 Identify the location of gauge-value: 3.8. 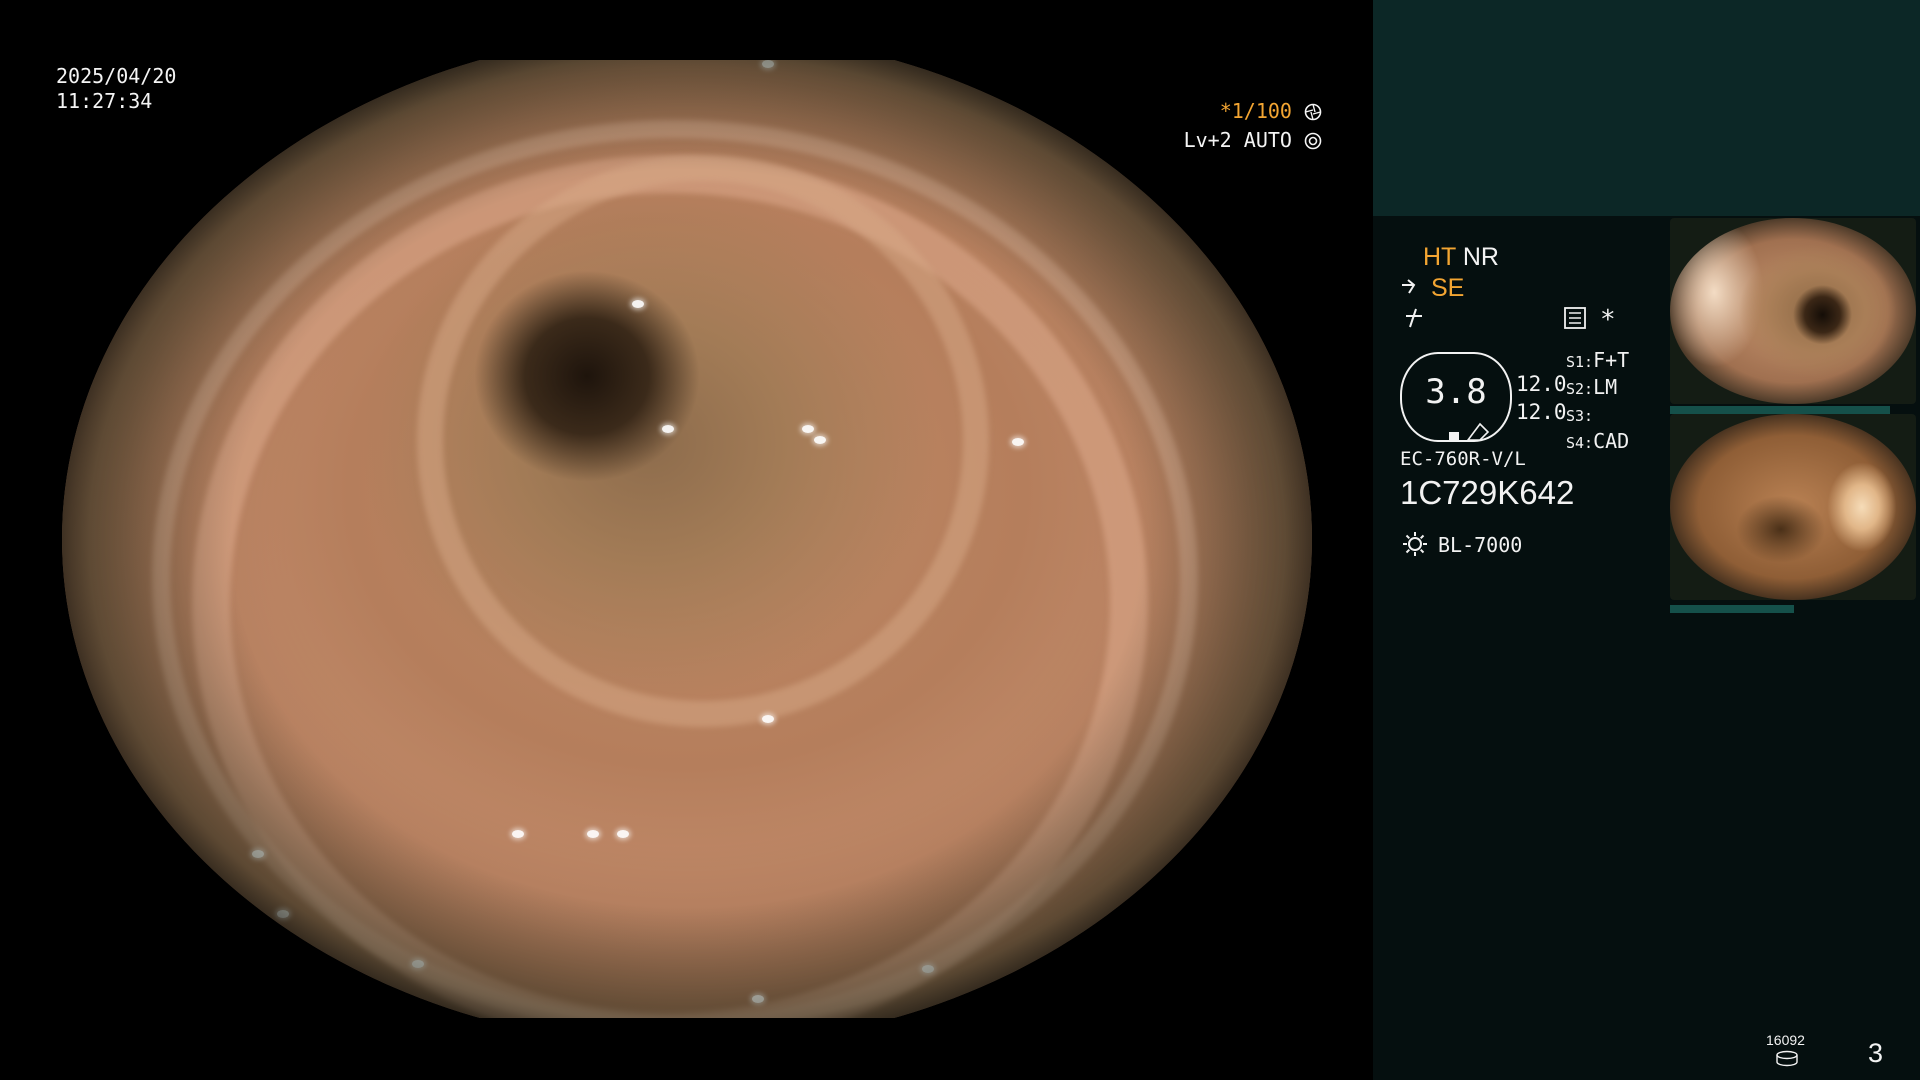
(1456, 392).